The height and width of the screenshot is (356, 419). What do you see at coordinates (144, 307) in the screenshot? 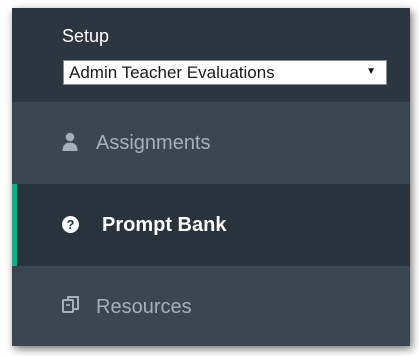
I see `nav-item-label: Resources` at bounding box center [144, 307].